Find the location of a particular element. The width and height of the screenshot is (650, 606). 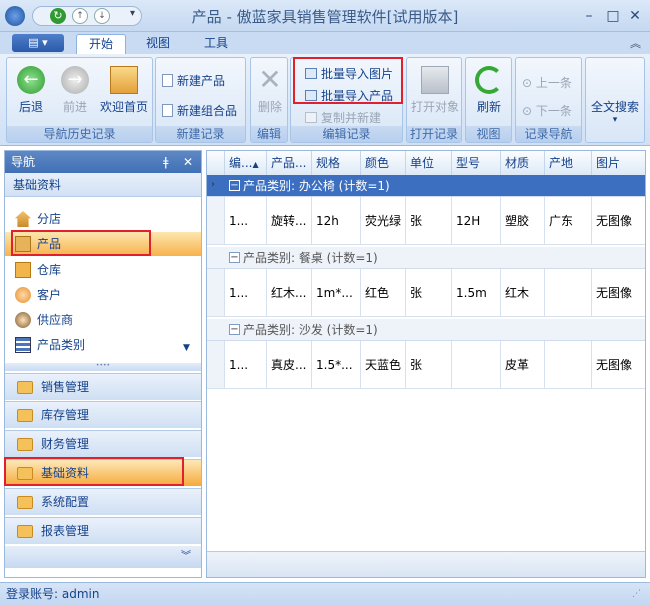

group-label: 打开记录 is located at coordinates (434, 134).